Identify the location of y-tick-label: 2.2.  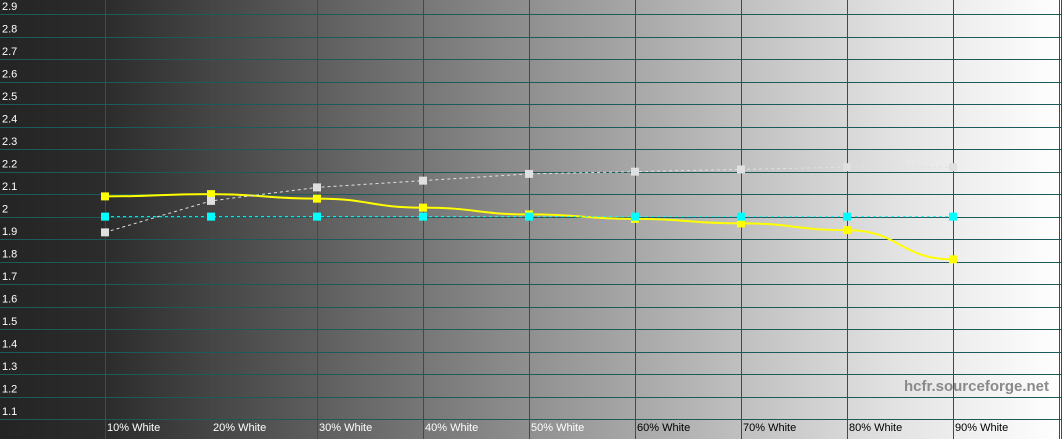
(9, 165).